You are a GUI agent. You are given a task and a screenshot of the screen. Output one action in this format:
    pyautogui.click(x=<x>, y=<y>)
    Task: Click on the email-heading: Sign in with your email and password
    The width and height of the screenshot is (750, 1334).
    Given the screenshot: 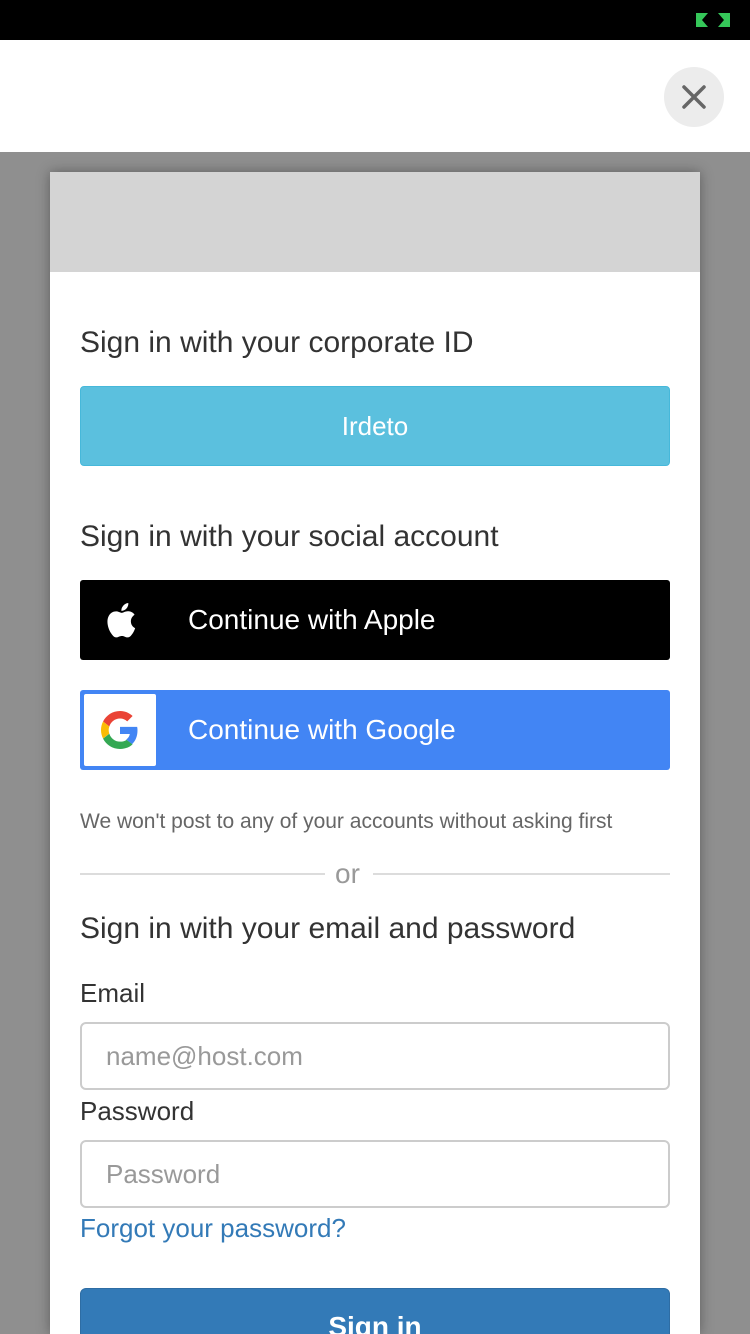 What is the action you would take?
    pyautogui.click(x=328, y=928)
    